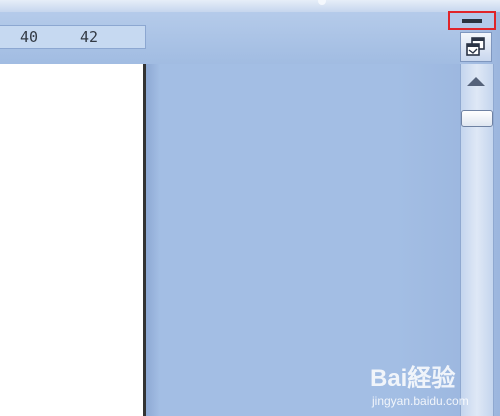 The image size is (500, 416). Describe the element at coordinates (89, 37) in the screenshot. I see `ruler-mark-42: 42` at that location.